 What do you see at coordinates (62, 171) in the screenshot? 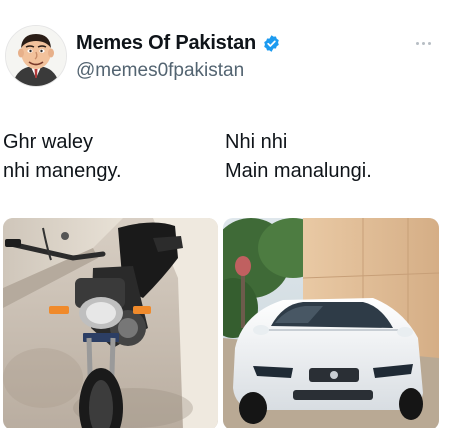
I see `caption-left-line2: nhi manengy.` at bounding box center [62, 171].